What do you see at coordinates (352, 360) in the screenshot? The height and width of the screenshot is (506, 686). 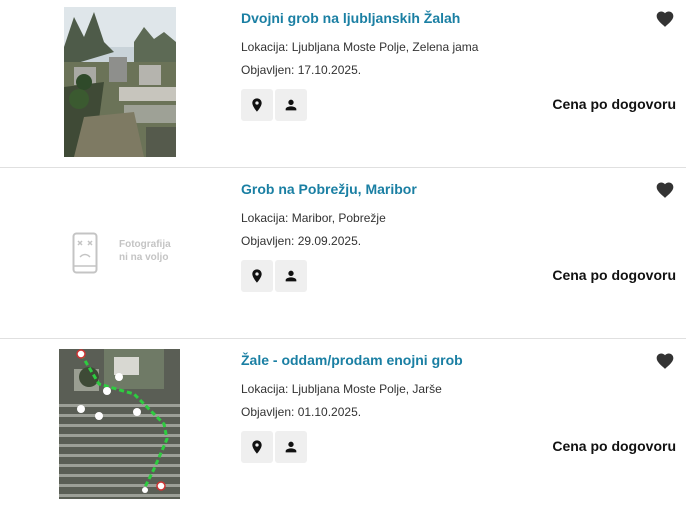 I see `listing-title: Žale - oddam/prodam enojni grob` at bounding box center [352, 360].